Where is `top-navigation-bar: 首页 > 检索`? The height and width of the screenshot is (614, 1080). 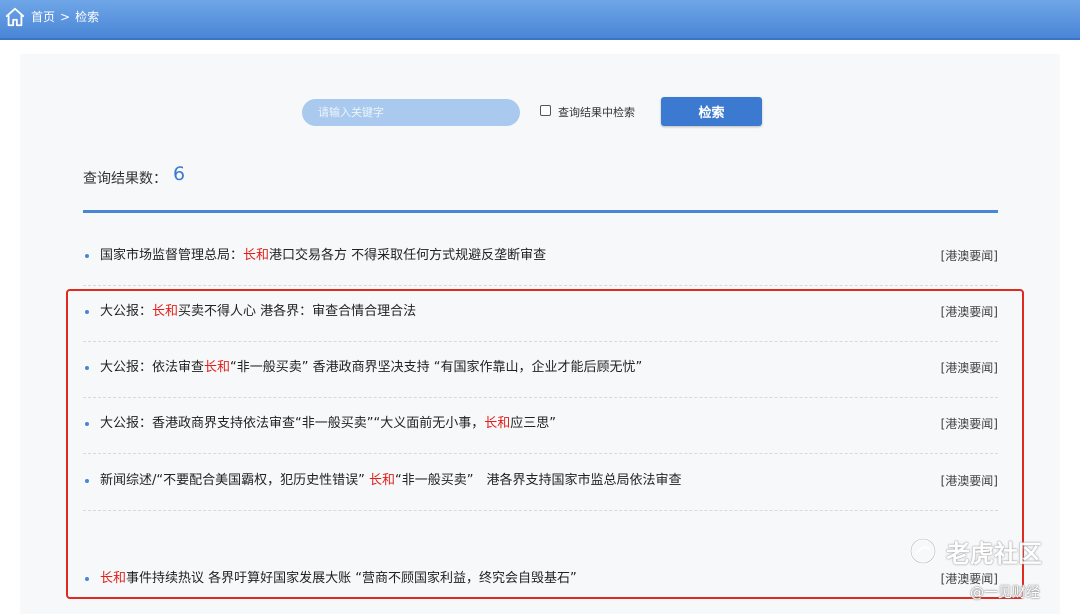 top-navigation-bar: 首页 > 检索 is located at coordinates (540, 20).